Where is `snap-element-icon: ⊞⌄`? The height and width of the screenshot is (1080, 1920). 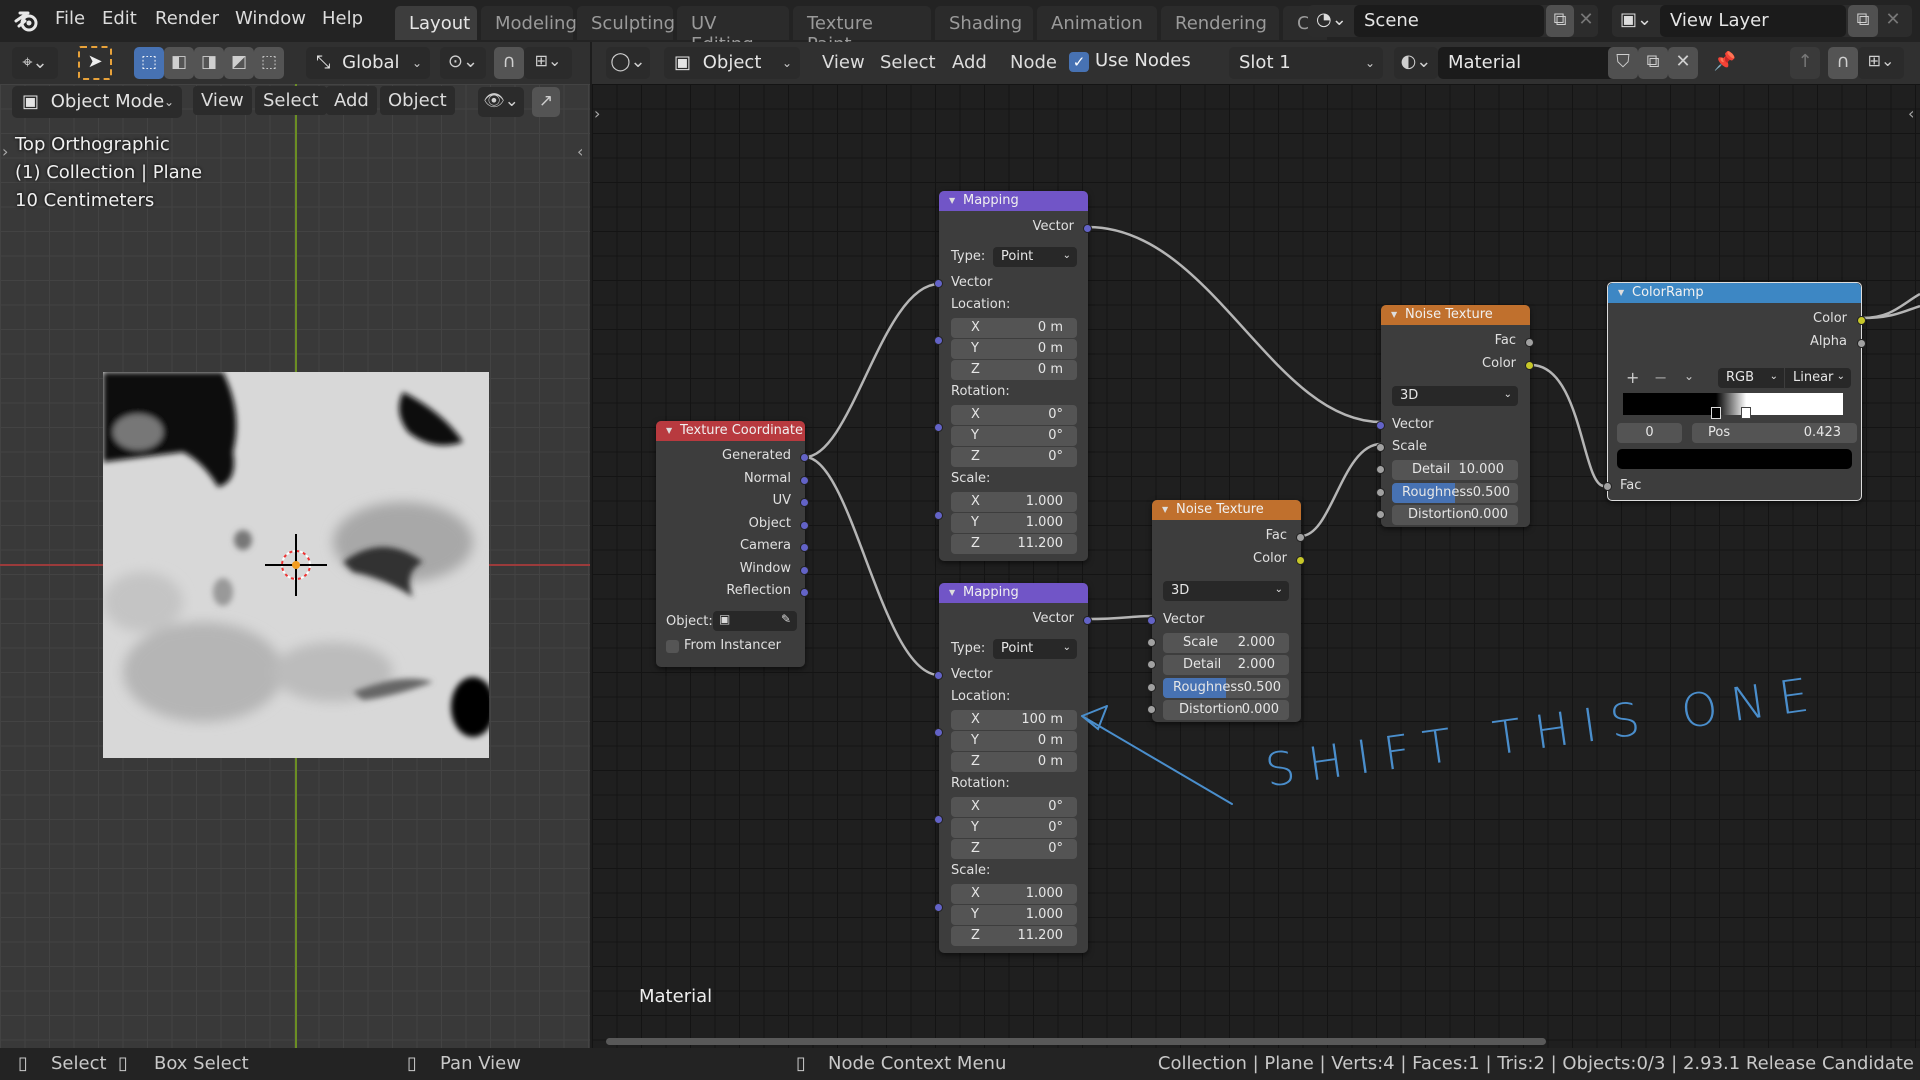
snap-element-icon: ⊞⌄ is located at coordinates (548, 63).